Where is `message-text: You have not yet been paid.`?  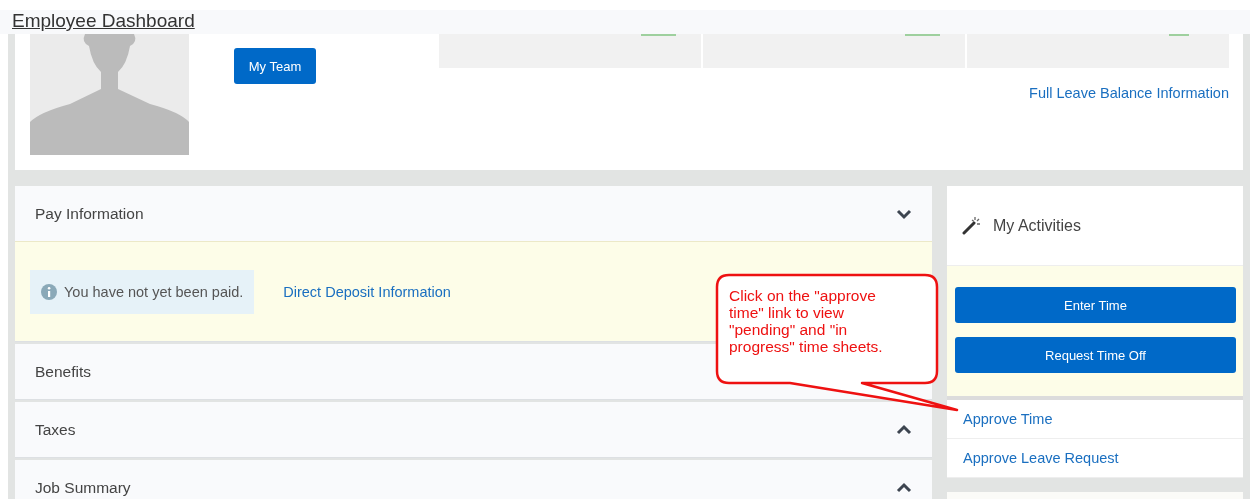
message-text: You have not yet been paid. is located at coordinates (154, 291).